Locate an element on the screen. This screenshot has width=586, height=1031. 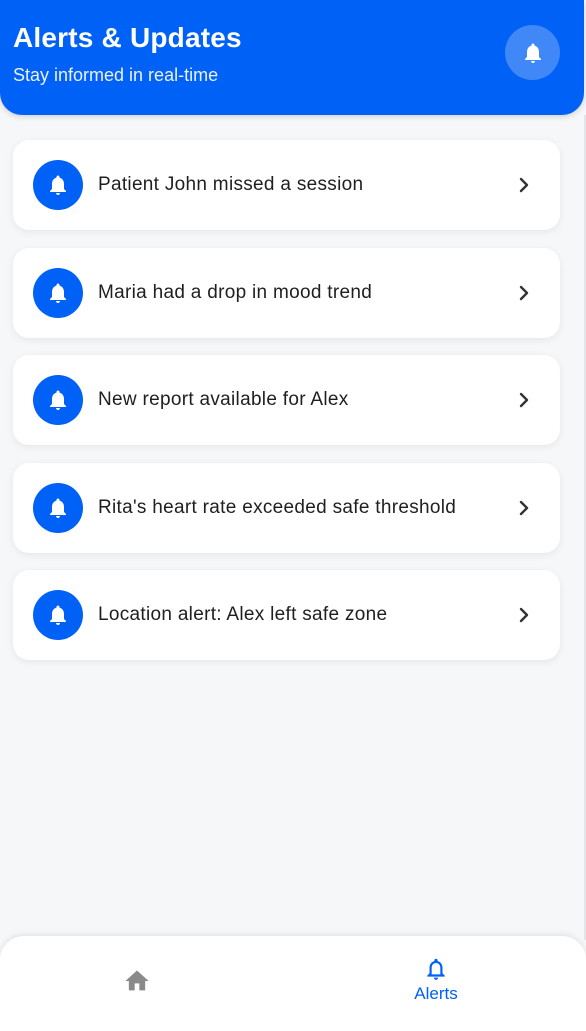
page-title: Alerts & Updates is located at coordinates (127, 37).